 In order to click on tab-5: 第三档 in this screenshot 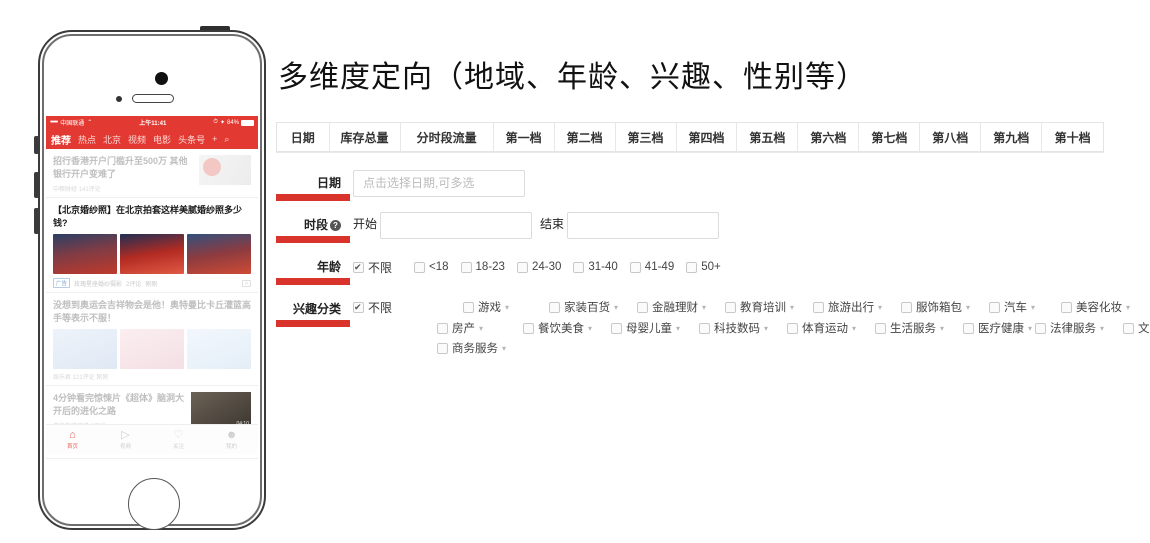, I will do `click(646, 137)`.